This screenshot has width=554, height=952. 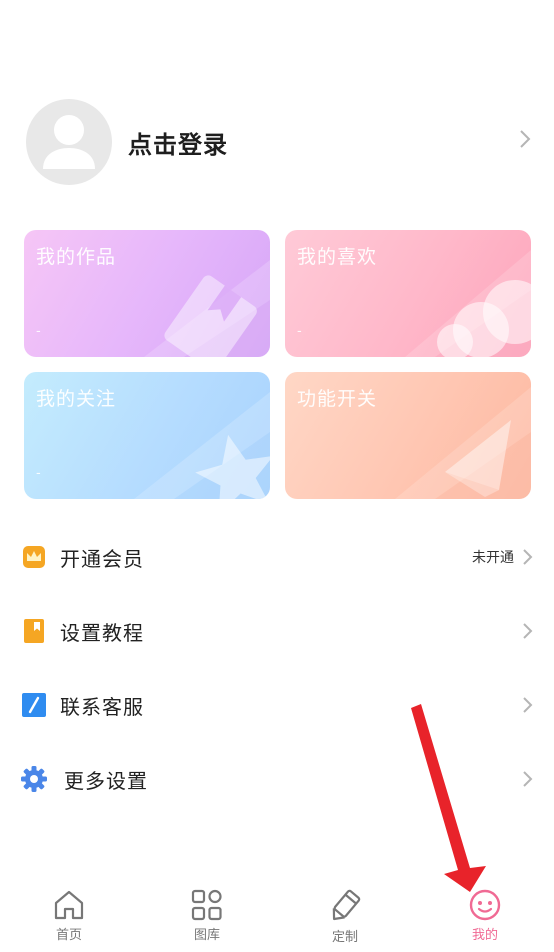 What do you see at coordinates (493, 558) in the screenshot?
I see `membership-status: 未开通` at bounding box center [493, 558].